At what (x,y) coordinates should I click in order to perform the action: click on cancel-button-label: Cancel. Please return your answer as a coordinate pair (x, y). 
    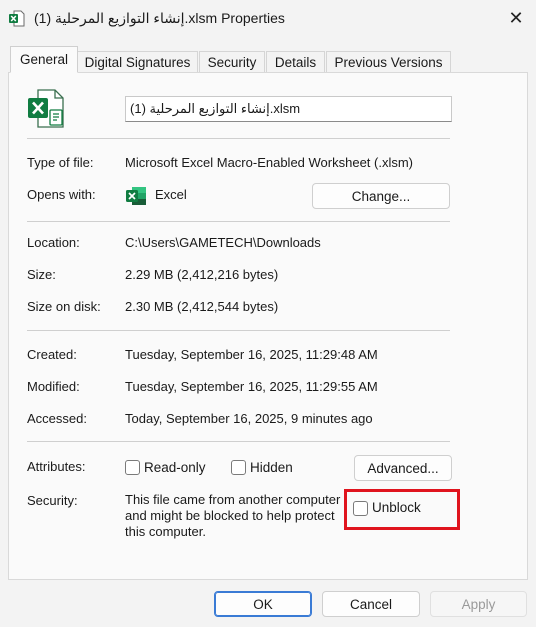
    Looking at the image, I should click on (371, 604).